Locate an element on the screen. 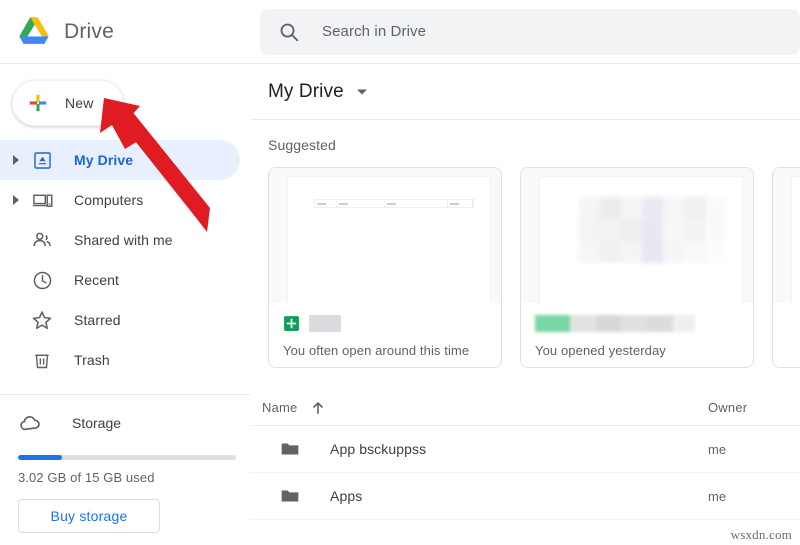  buy-storage-button: Buy storage is located at coordinates (89, 516).